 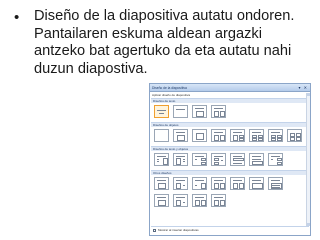 I want to click on layout-title-only, so click(x=180, y=111).